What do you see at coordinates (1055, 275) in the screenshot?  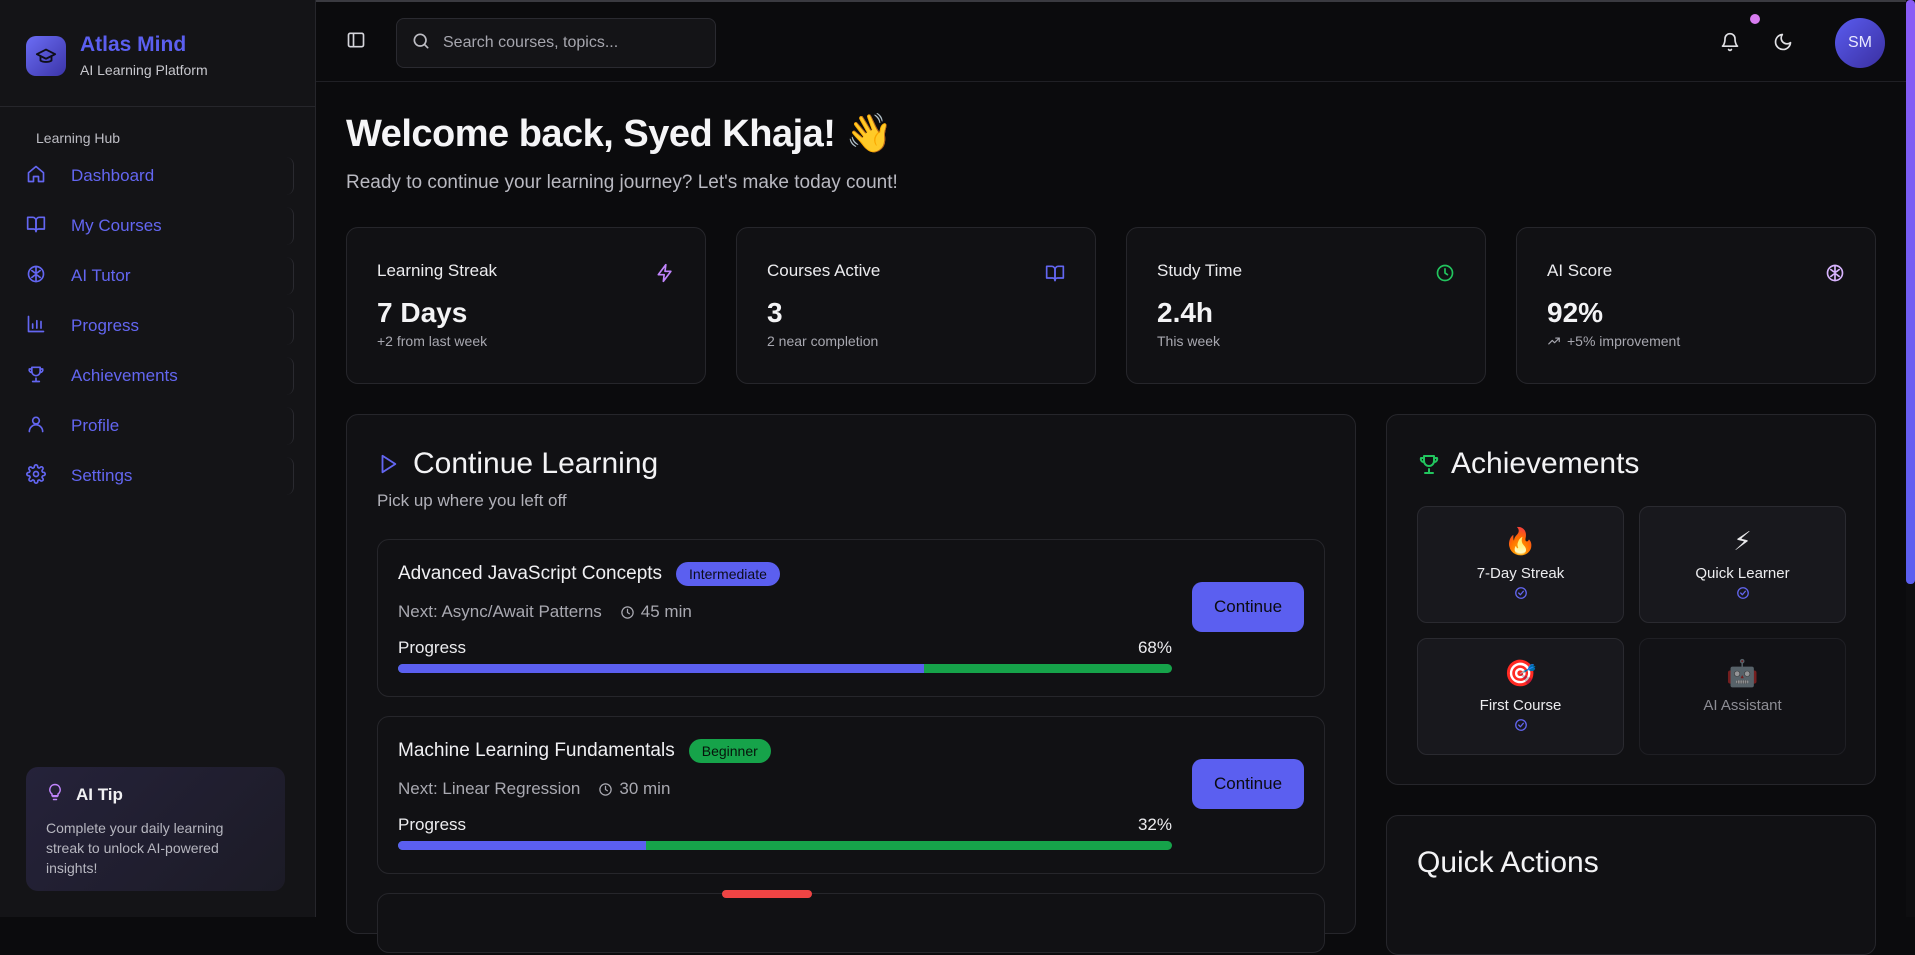 I see `book-open-icon` at bounding box center [1055, 275].